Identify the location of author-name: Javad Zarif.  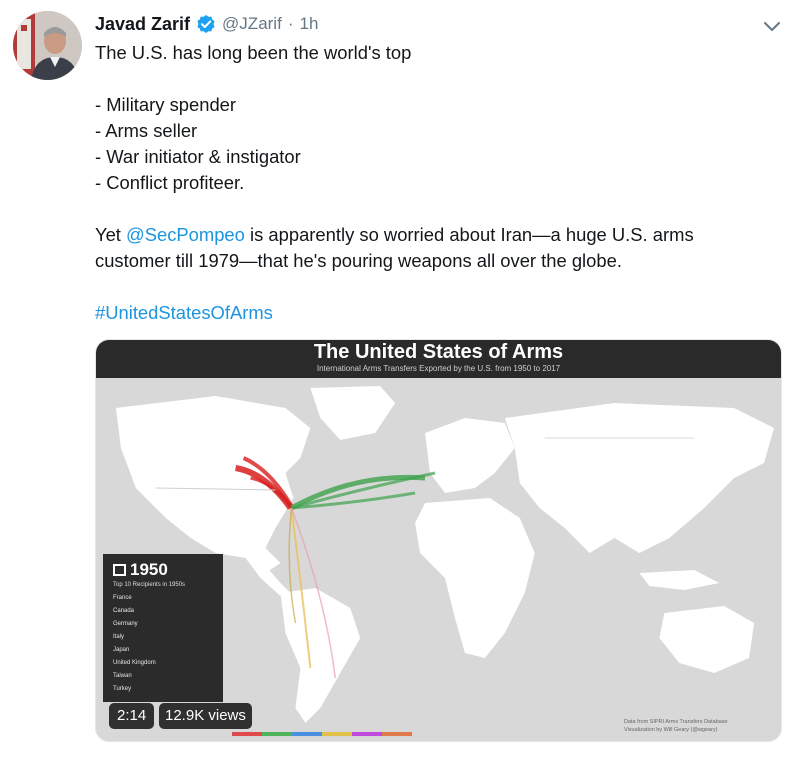
(142, 24).